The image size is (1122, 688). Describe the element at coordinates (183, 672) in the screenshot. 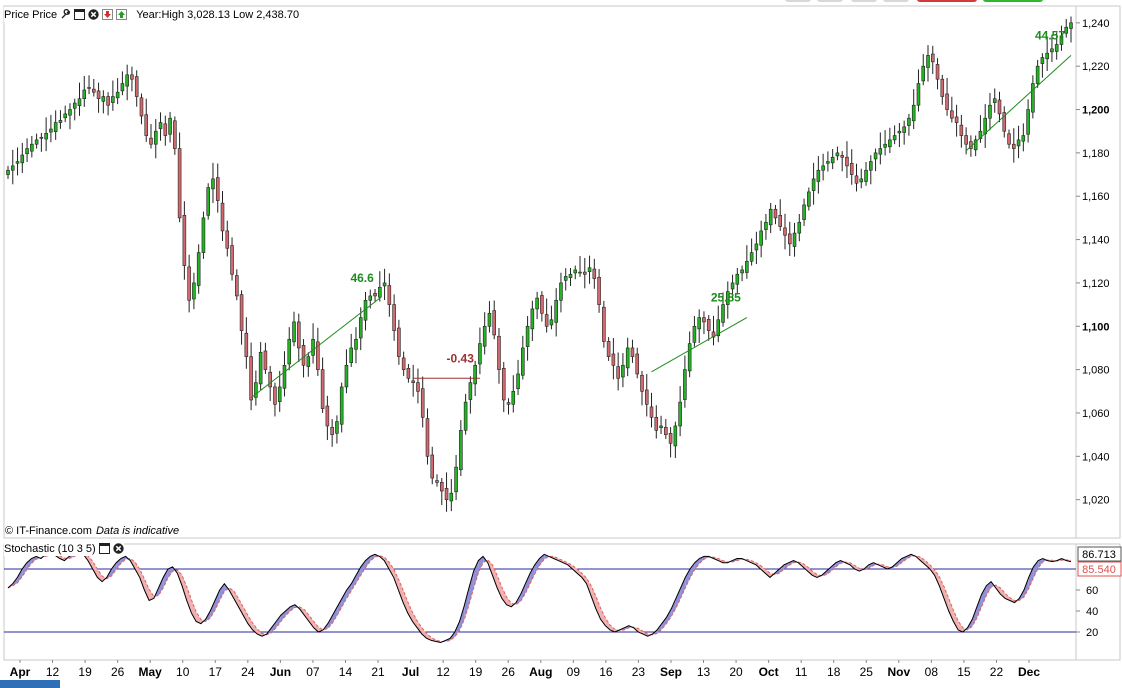

I see `x-tick-label: 10` at that location.